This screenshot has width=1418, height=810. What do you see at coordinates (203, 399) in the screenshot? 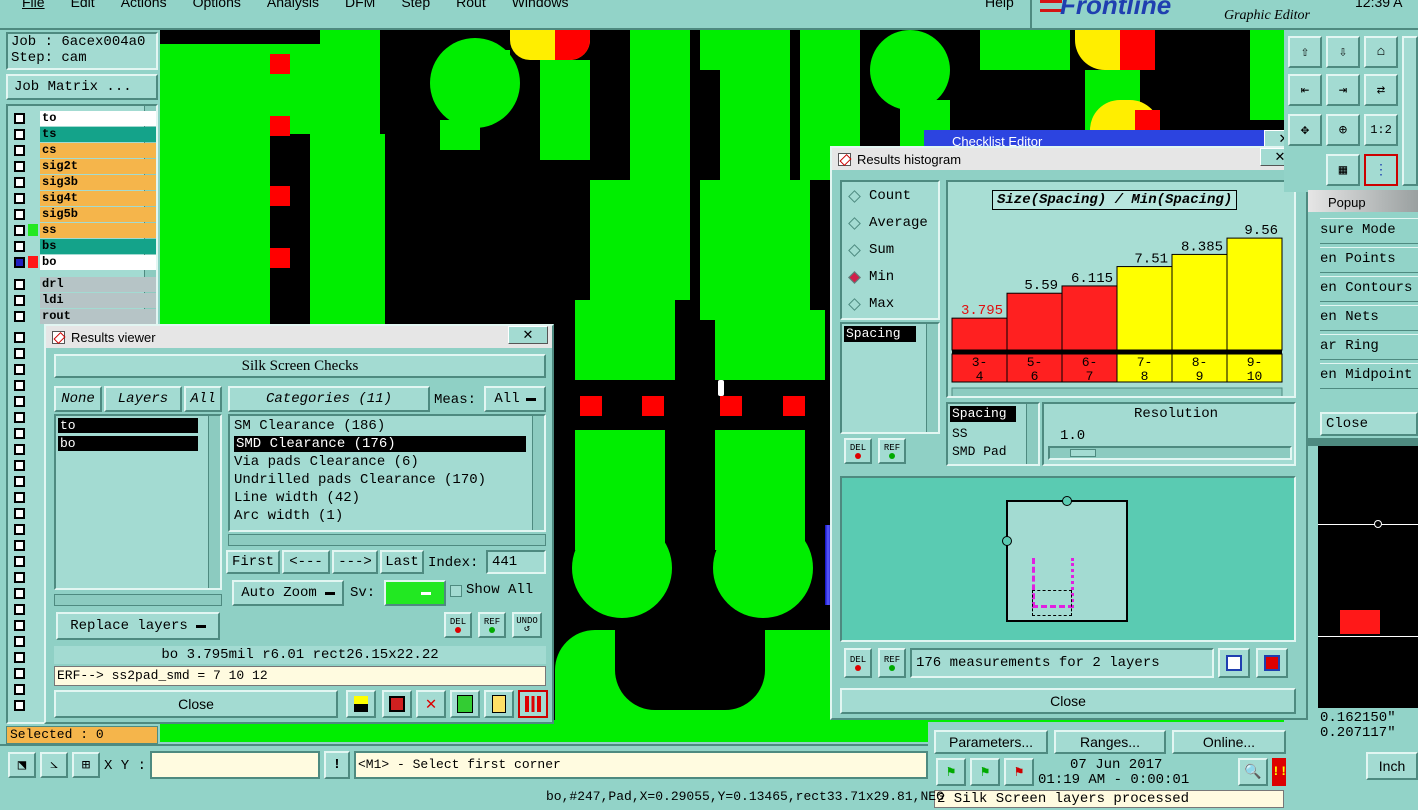
I see `all-layers-button: All` at bounding box center [203, 399].